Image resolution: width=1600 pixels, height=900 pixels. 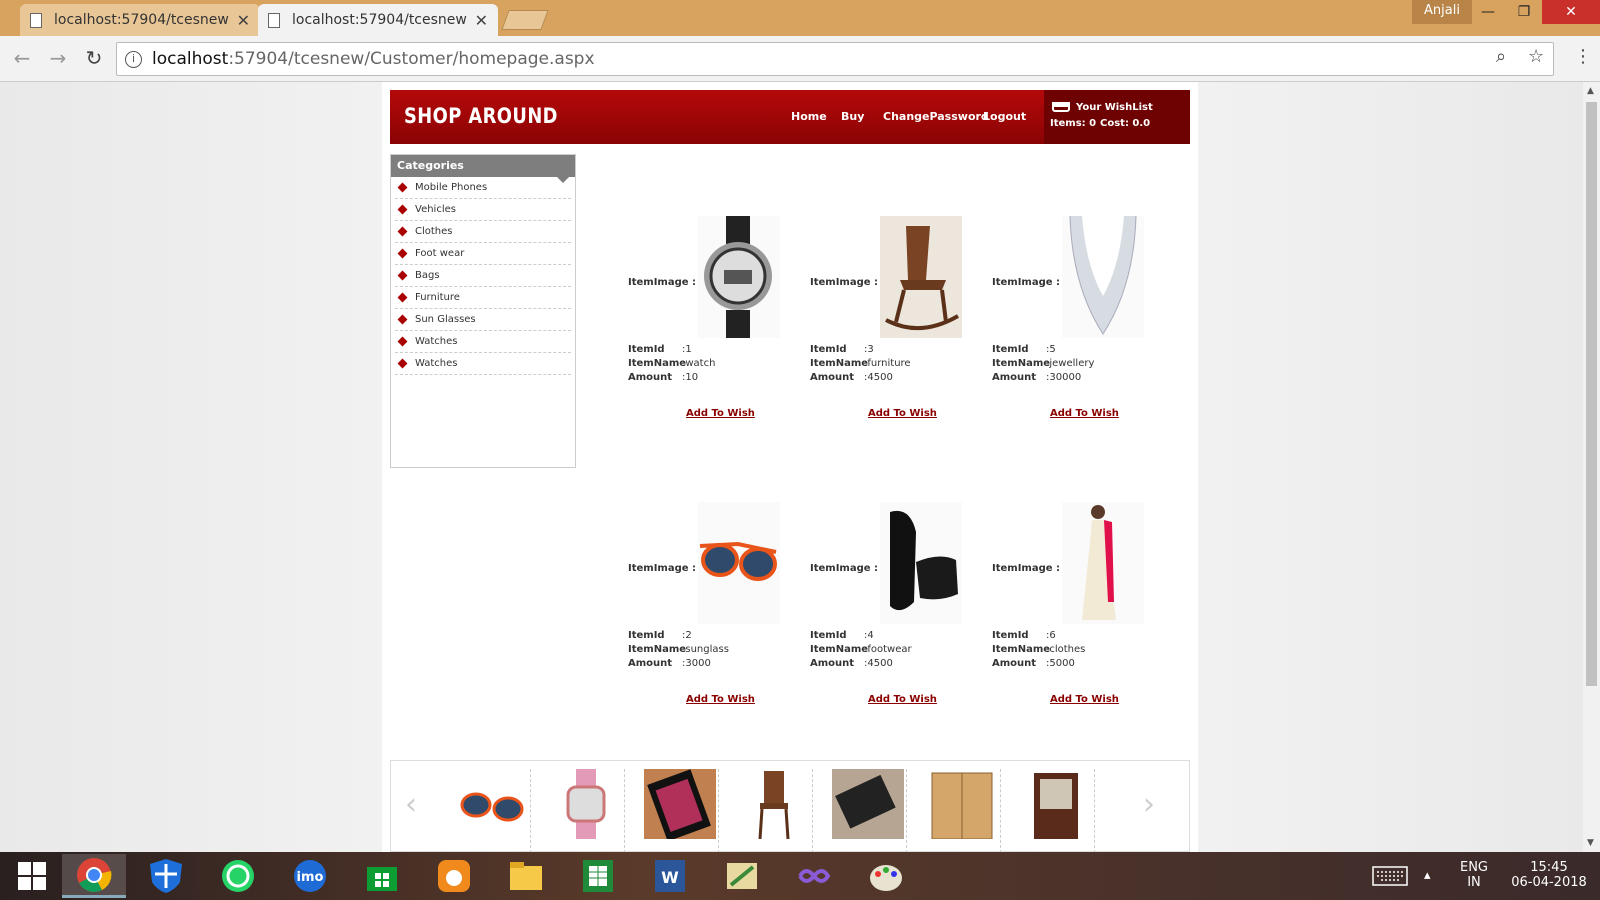 I want to click on tab-1: localhost:57904/tcesnew/ ✕, so click(x=140, y=20).